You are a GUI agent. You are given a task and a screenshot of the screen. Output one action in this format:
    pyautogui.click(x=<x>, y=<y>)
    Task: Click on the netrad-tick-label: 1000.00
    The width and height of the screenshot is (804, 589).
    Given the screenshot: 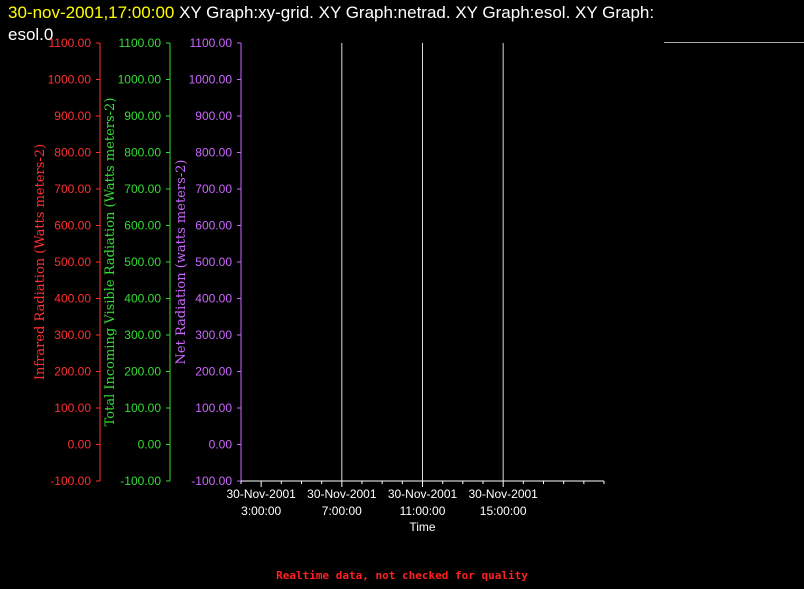 What is the action you would take?
    pyautogui.click(x=211, y=80)
    